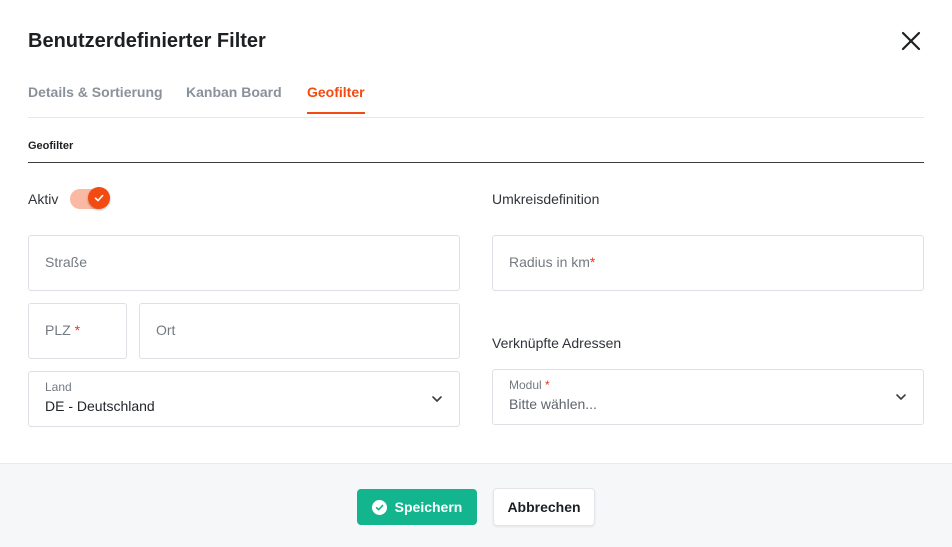 Image resolution: width=952 pixels, height=547 pixels. What do you see at coordinates (299, 331) in the screenshot?
I see `ort-input: Ort` at bounding box center [299, 331].